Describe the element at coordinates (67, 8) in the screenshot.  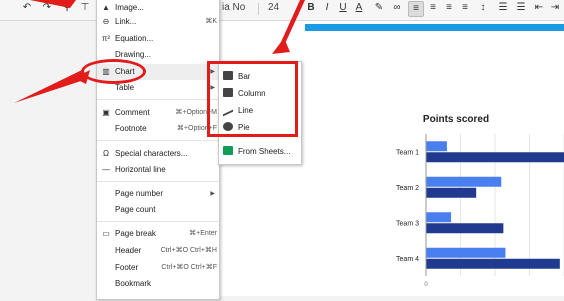
I see `paint-format-icon: ⚲` at that location.